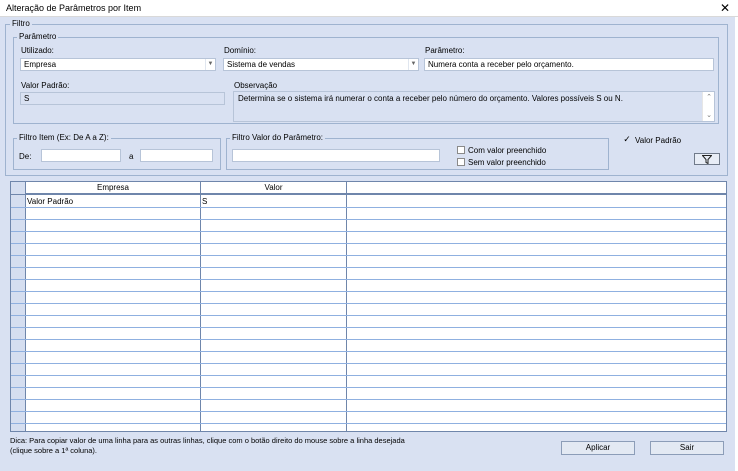 This screenshot has width=738, height=471. What do you see at coordinates (461, 150) in the screenshot?
I see `com-valor-checkbox` at bounding box center [461, 150].